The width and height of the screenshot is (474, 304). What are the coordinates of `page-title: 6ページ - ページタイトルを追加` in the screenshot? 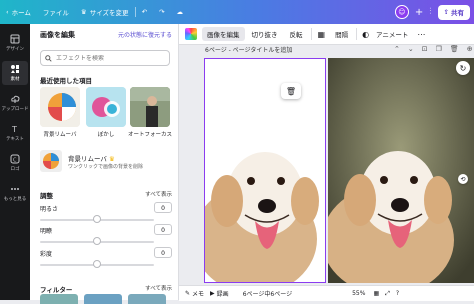 It's located at (248, 49).